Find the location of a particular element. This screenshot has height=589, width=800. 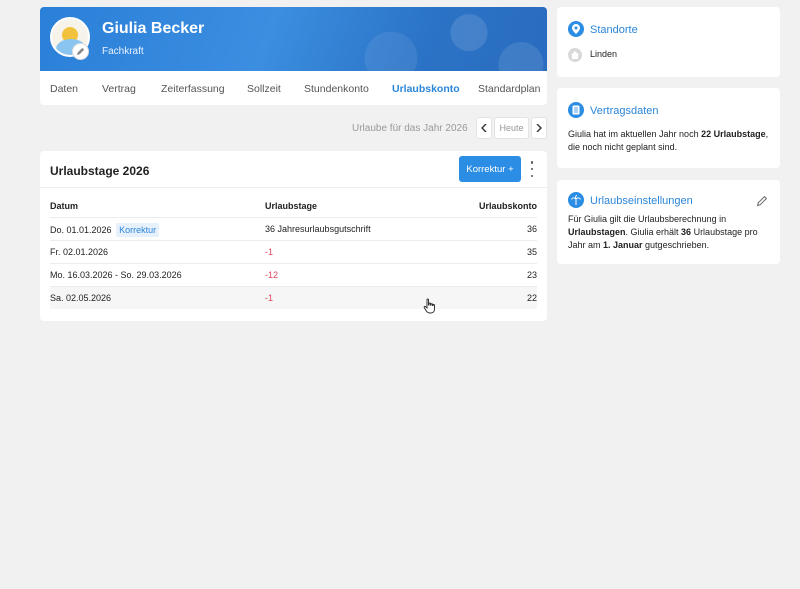

prev-year-button is located at coordinates (484, 128).